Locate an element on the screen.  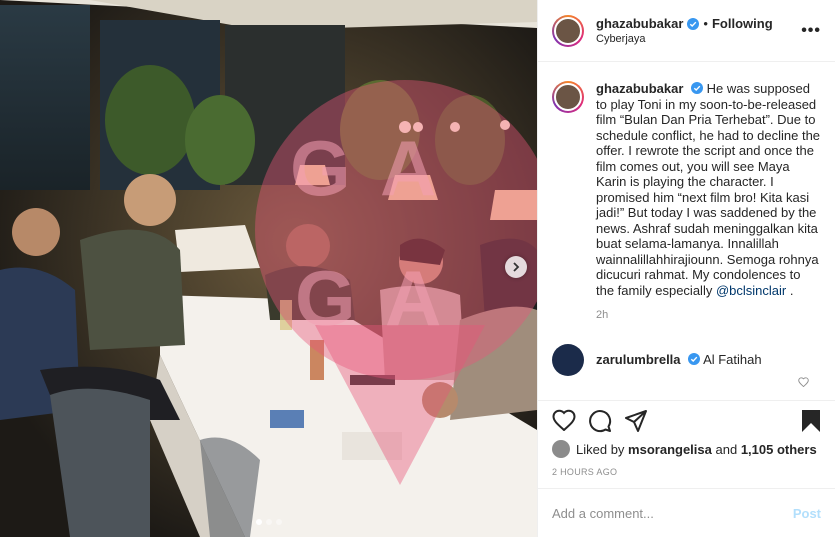
next-slide-button is located at coordinates (516, 267).